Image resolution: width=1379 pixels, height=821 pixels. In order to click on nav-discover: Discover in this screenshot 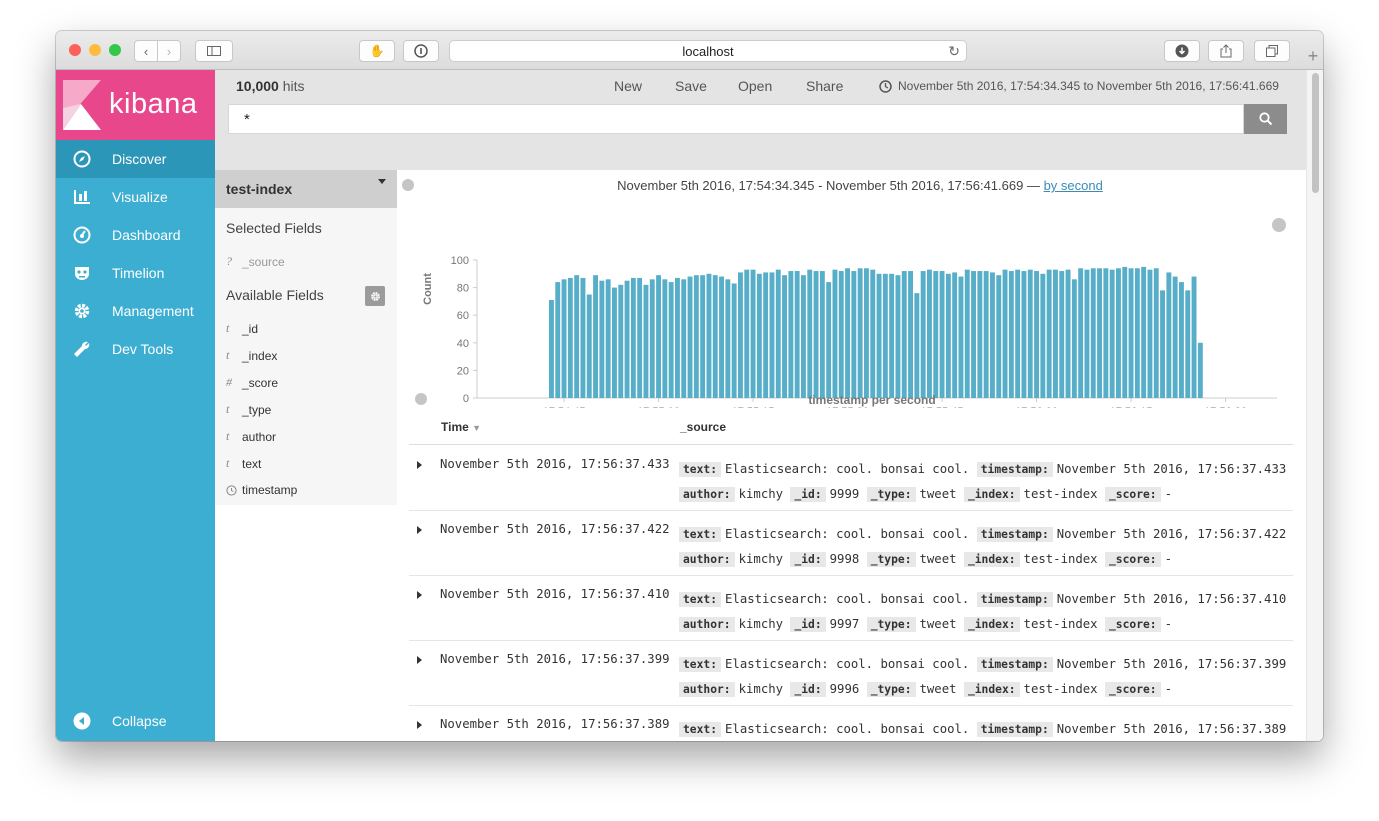, I will do `click(135, 159)`.